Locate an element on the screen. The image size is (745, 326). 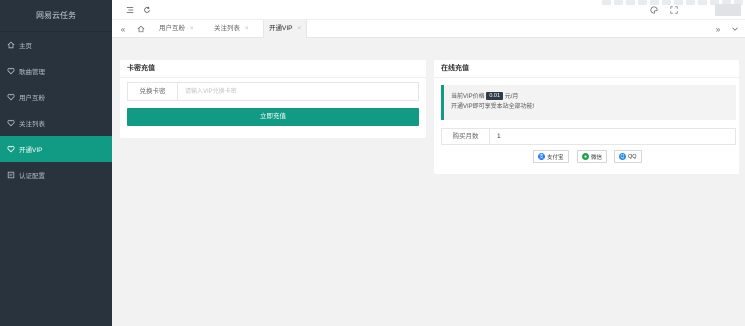
tab-follow-list: 关注列表 × is located at coordinates (231, 29).